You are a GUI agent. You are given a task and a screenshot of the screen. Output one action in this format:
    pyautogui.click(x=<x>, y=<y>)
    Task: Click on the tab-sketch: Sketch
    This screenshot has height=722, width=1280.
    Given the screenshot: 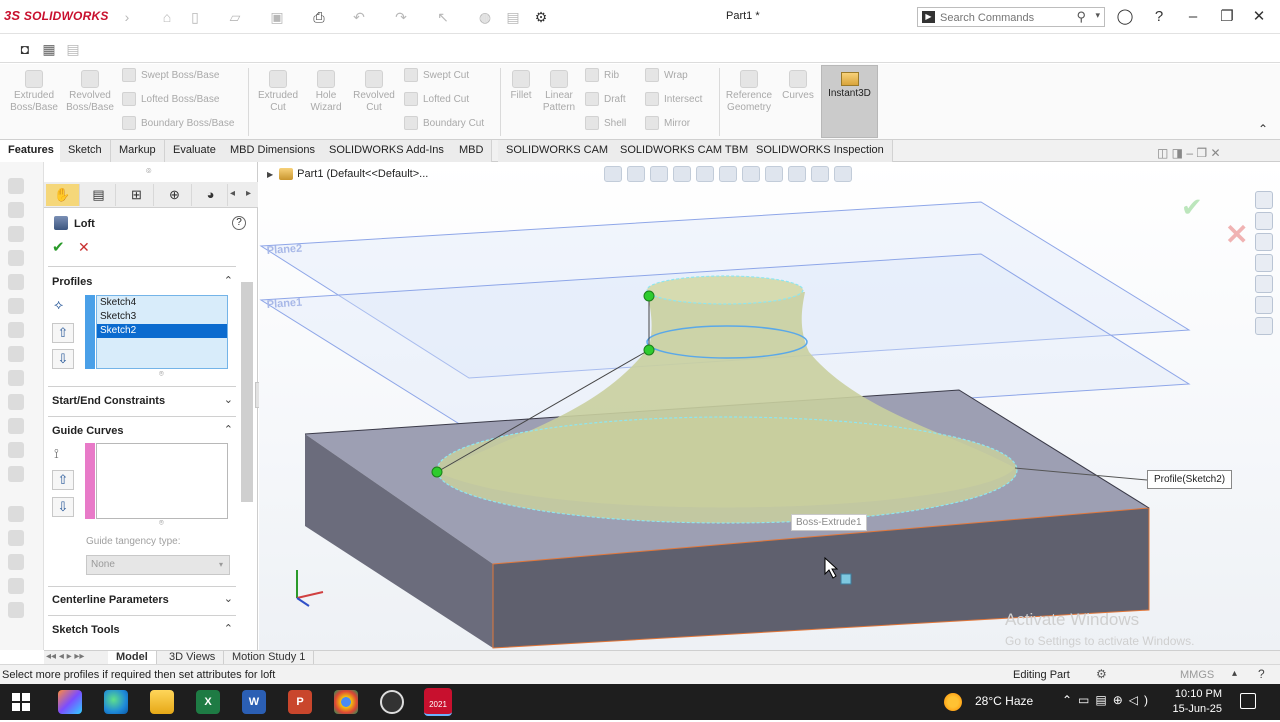 What is the action you would take?
    pyautogui.click(x=85, y=151)
    